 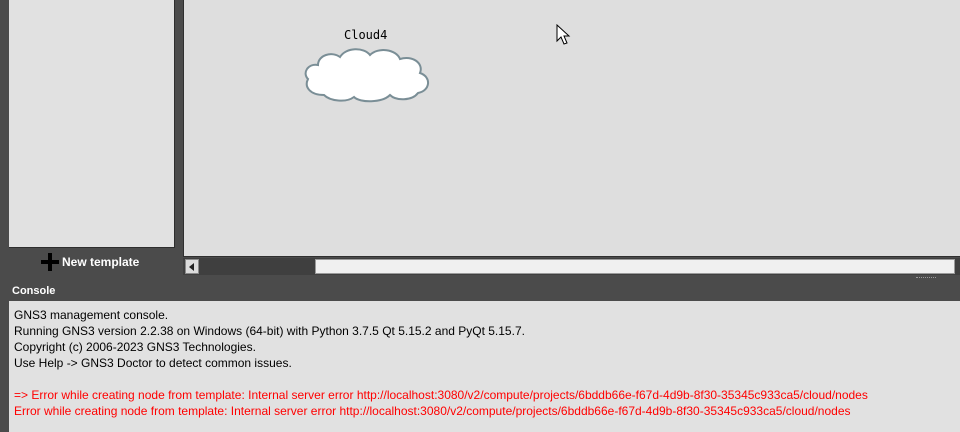 I want to click on cloud-icon, so click(x=368, y=74).